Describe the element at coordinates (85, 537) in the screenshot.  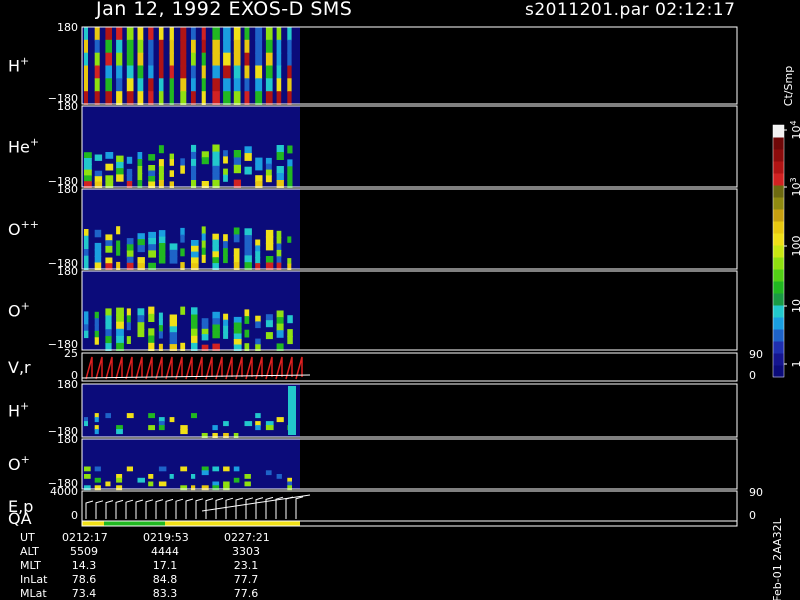
I see `footer-value: 0212:17` at that location.